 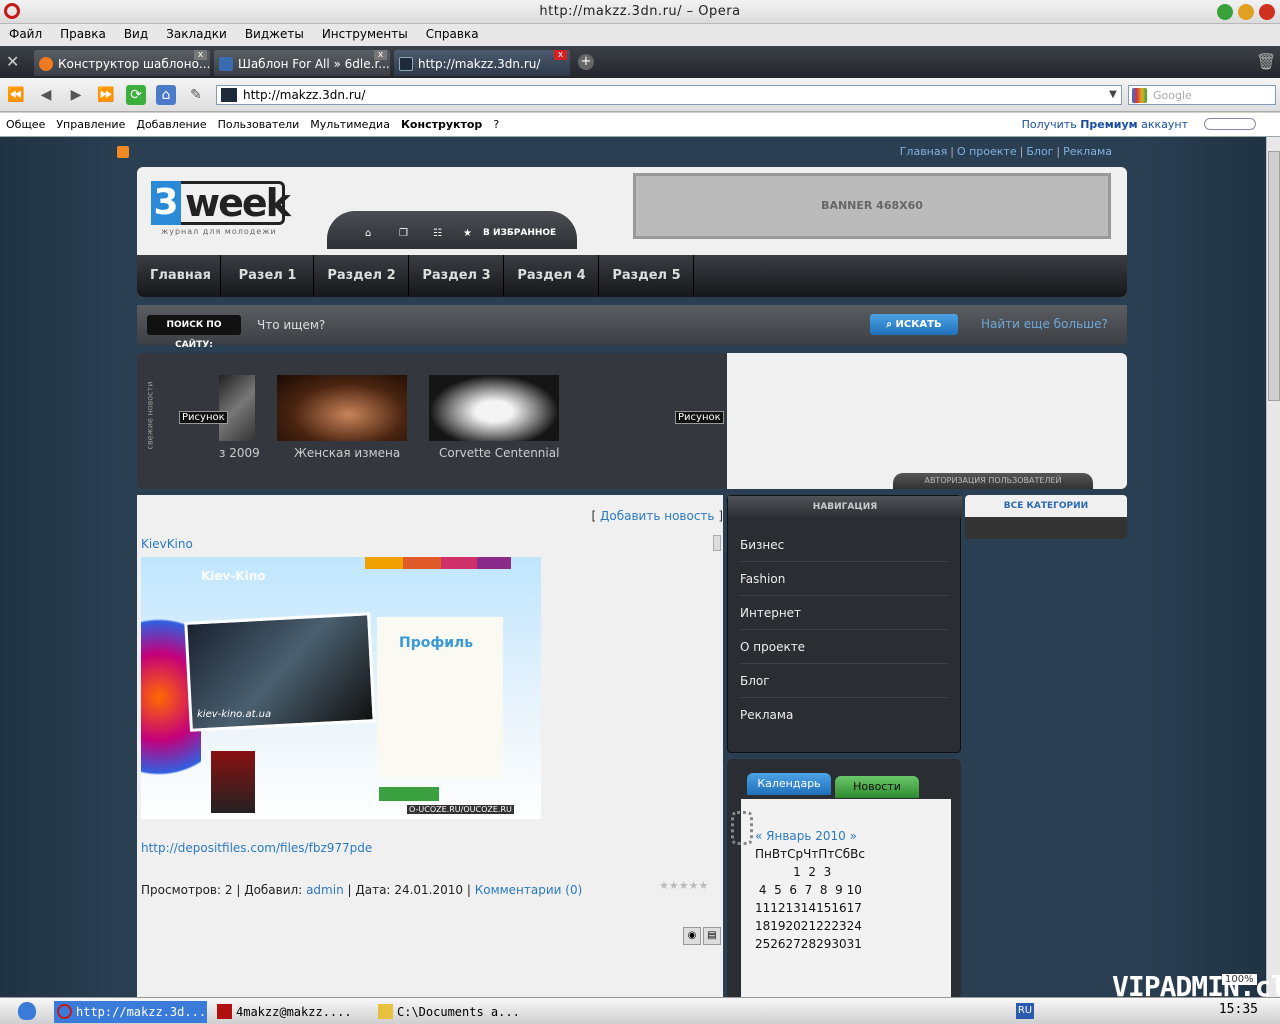 What do you see at coordinates (529, 890) in the screenshot?
I see `comments-link: Комментарии (0)` at bounding box center [529, 890].